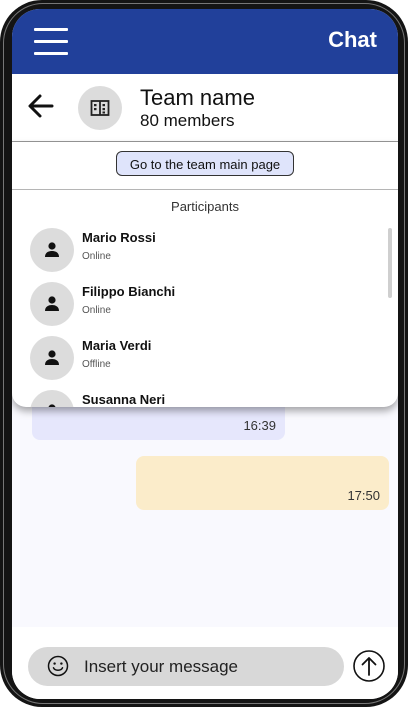 This screenshot has width=410, height=709. I want to click on divider, so click(205, 189).